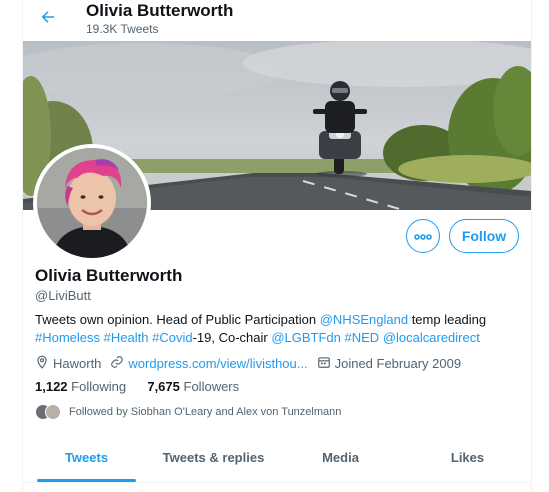 The height and width of the screenshot is (492, 549). I want to click on profile-location: Haworth, so click(68, 363).